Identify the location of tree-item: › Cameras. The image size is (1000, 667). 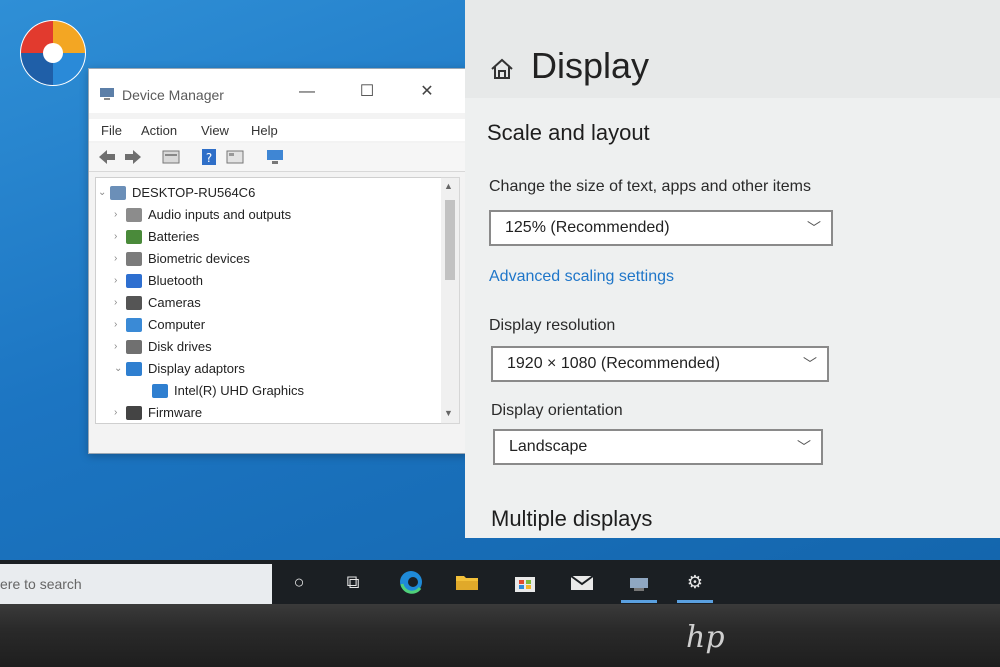
(269, 303).